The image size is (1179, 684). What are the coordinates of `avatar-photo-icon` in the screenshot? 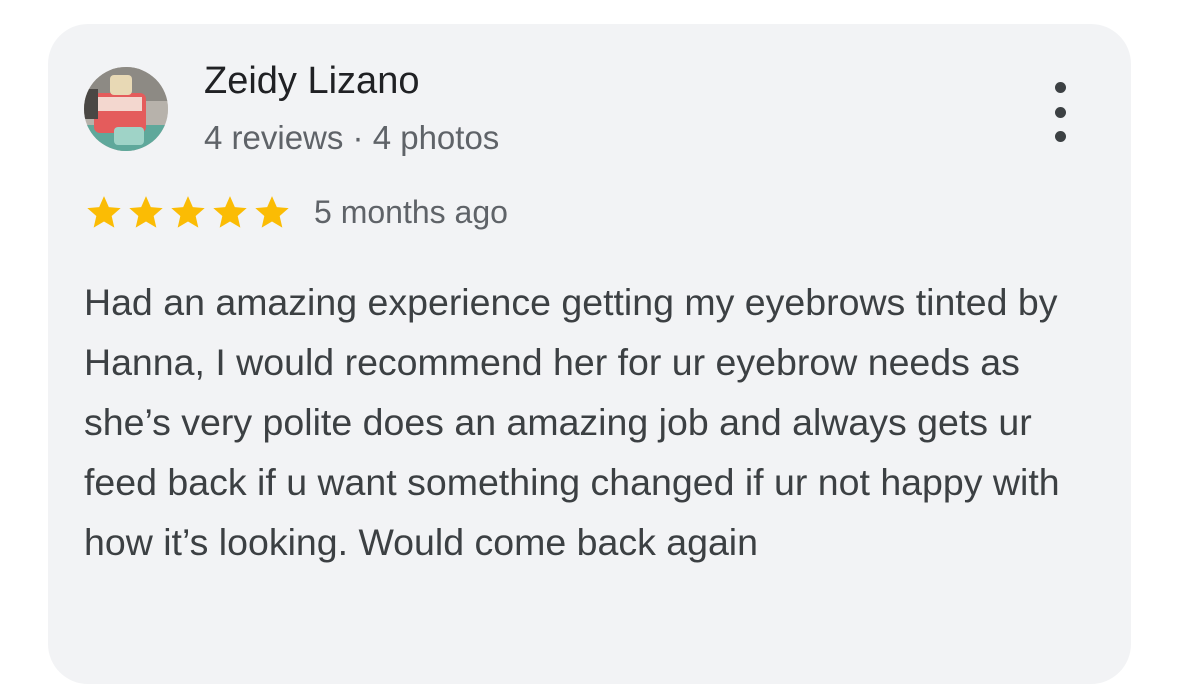 It's located at (126, 109).